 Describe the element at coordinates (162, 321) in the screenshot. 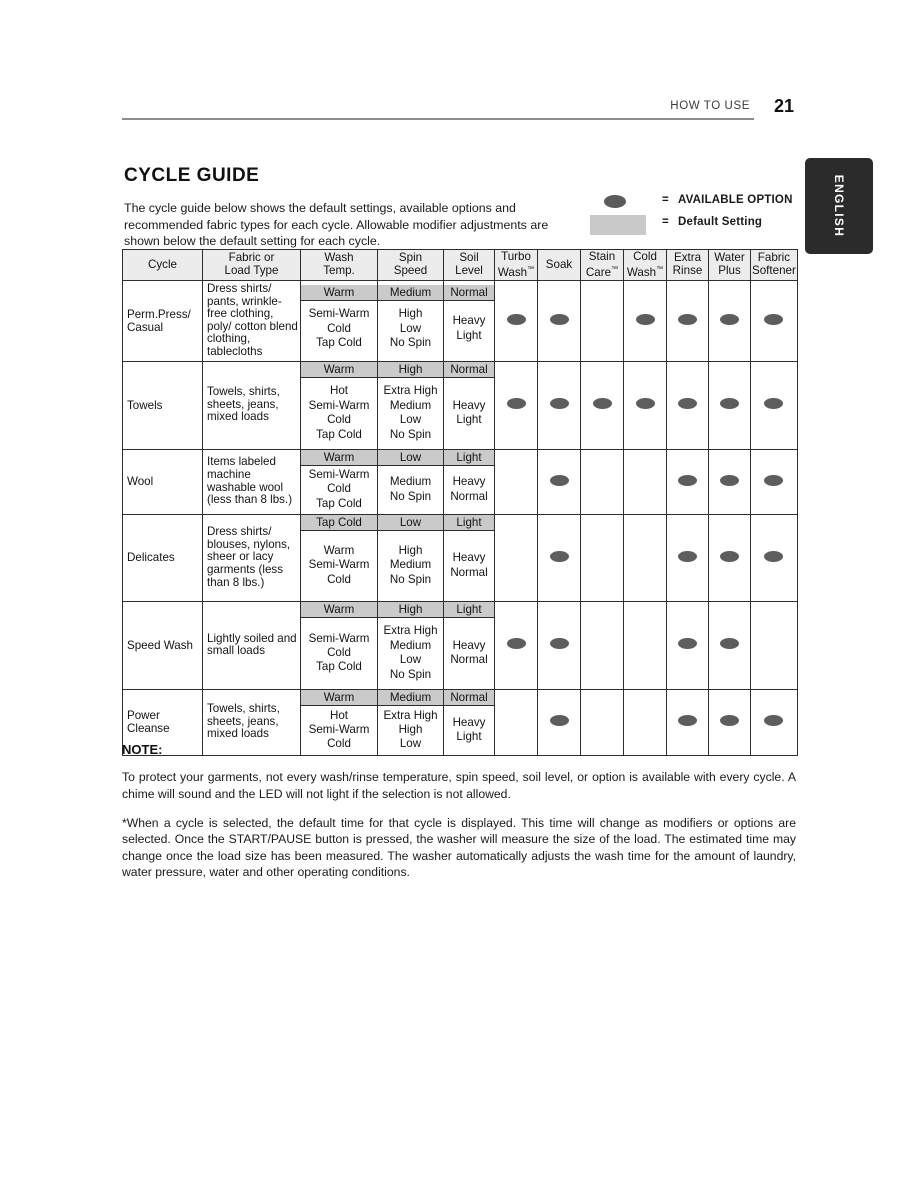

I see `cell-cycle-name: Perm.Press/ Casual` at that location.